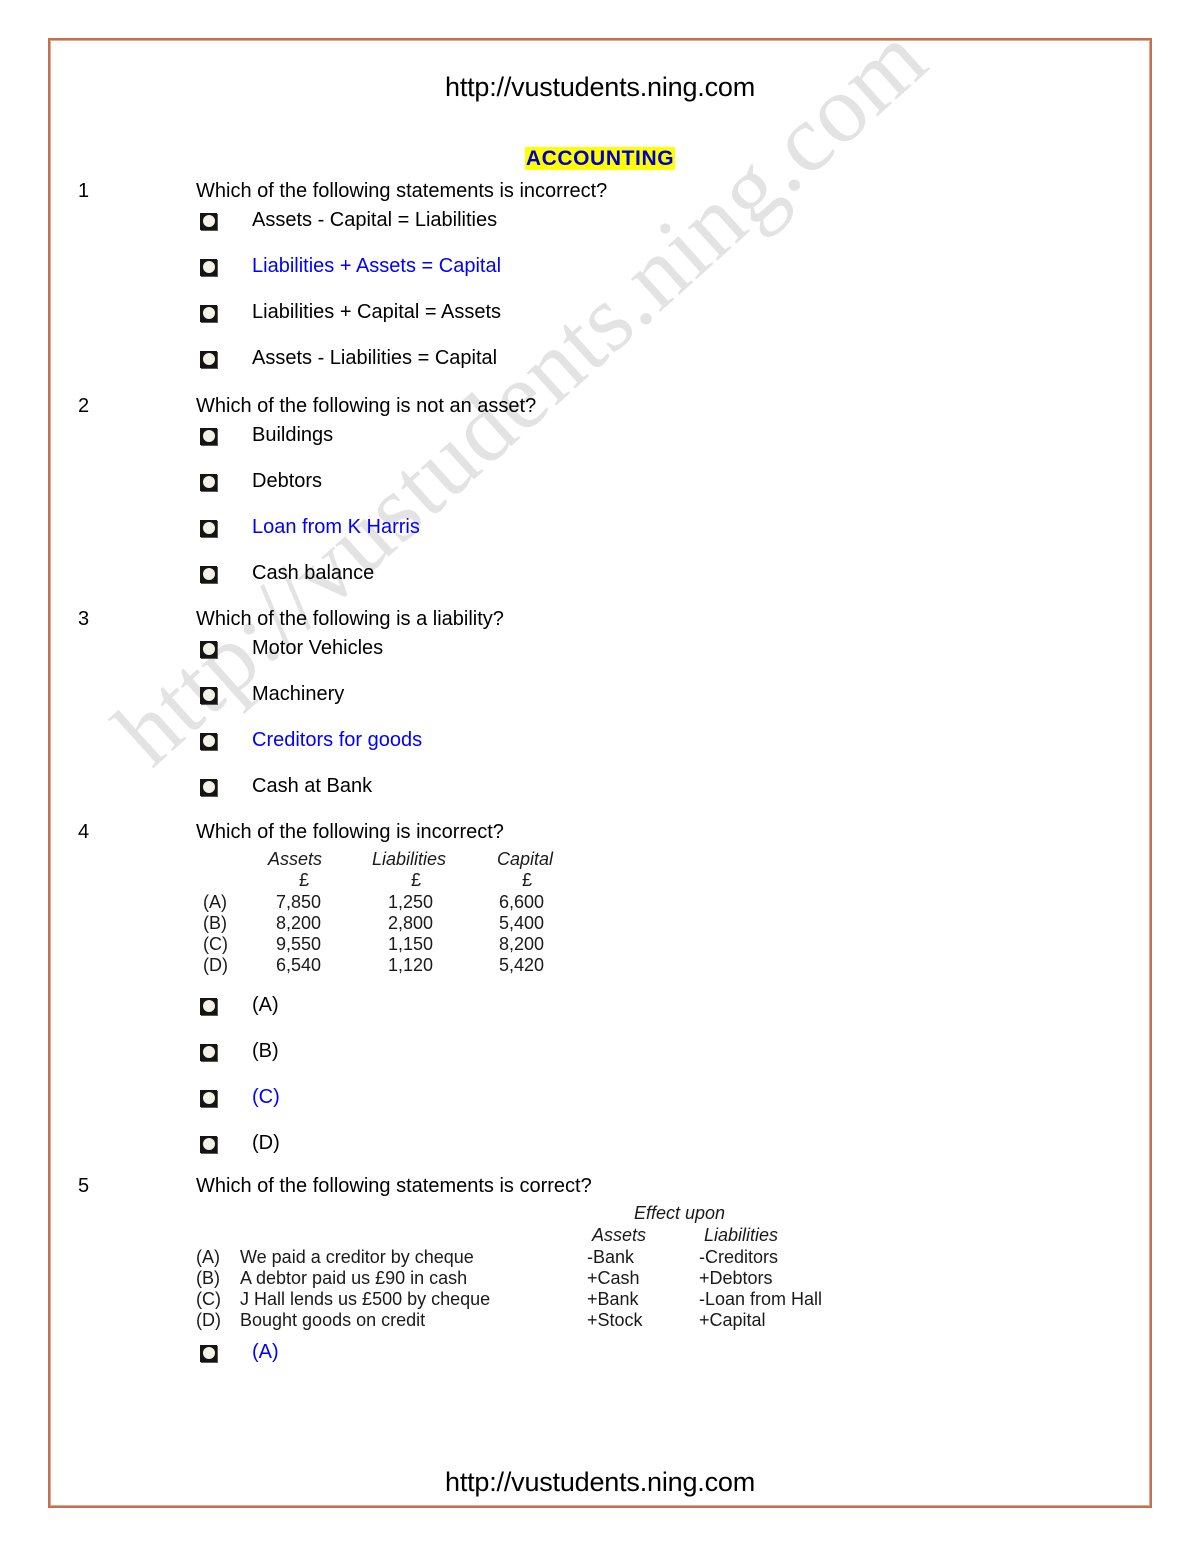 Image resolution: width=1200 pixels, height=1553 pixels. Describe the element at coordinates (411, 965) in the screenshot. I see `table-cell: 1,120` at that location.